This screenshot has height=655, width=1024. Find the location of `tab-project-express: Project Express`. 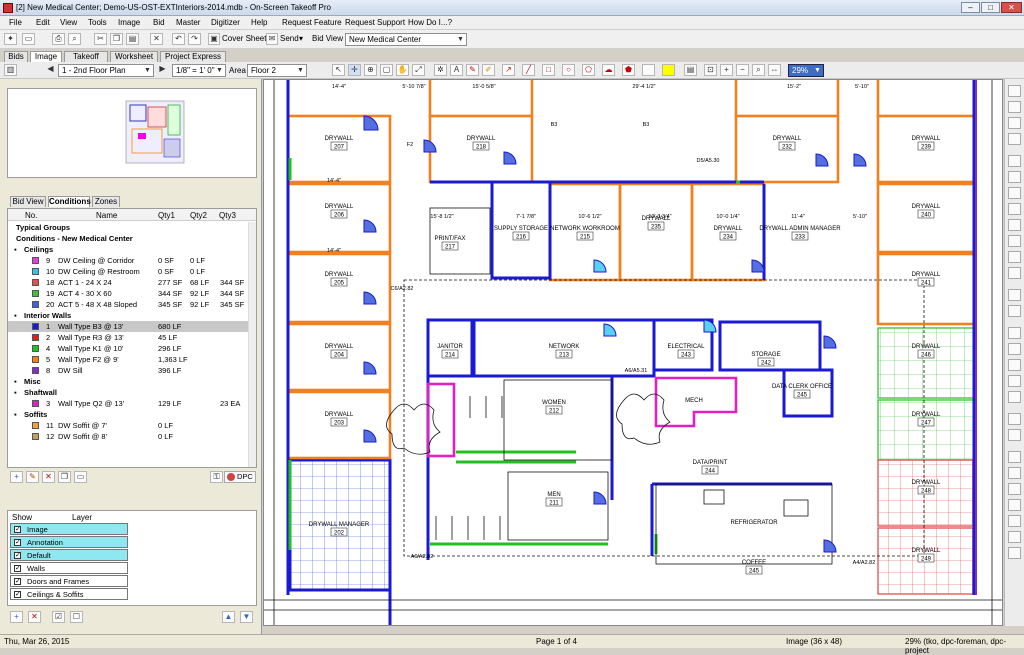

tab-project-express: Project Express is located at coordinates (193, 56).